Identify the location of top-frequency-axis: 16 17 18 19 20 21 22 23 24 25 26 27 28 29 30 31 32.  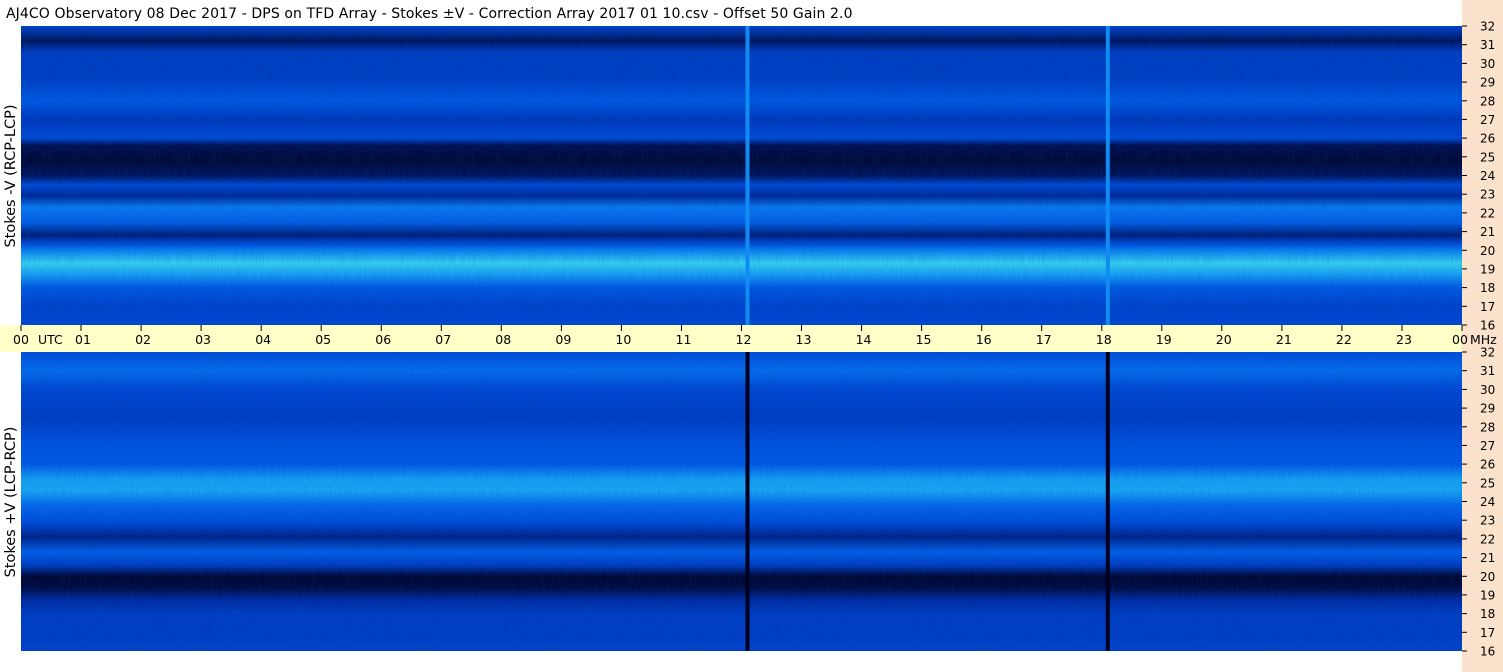
(1478, 176).